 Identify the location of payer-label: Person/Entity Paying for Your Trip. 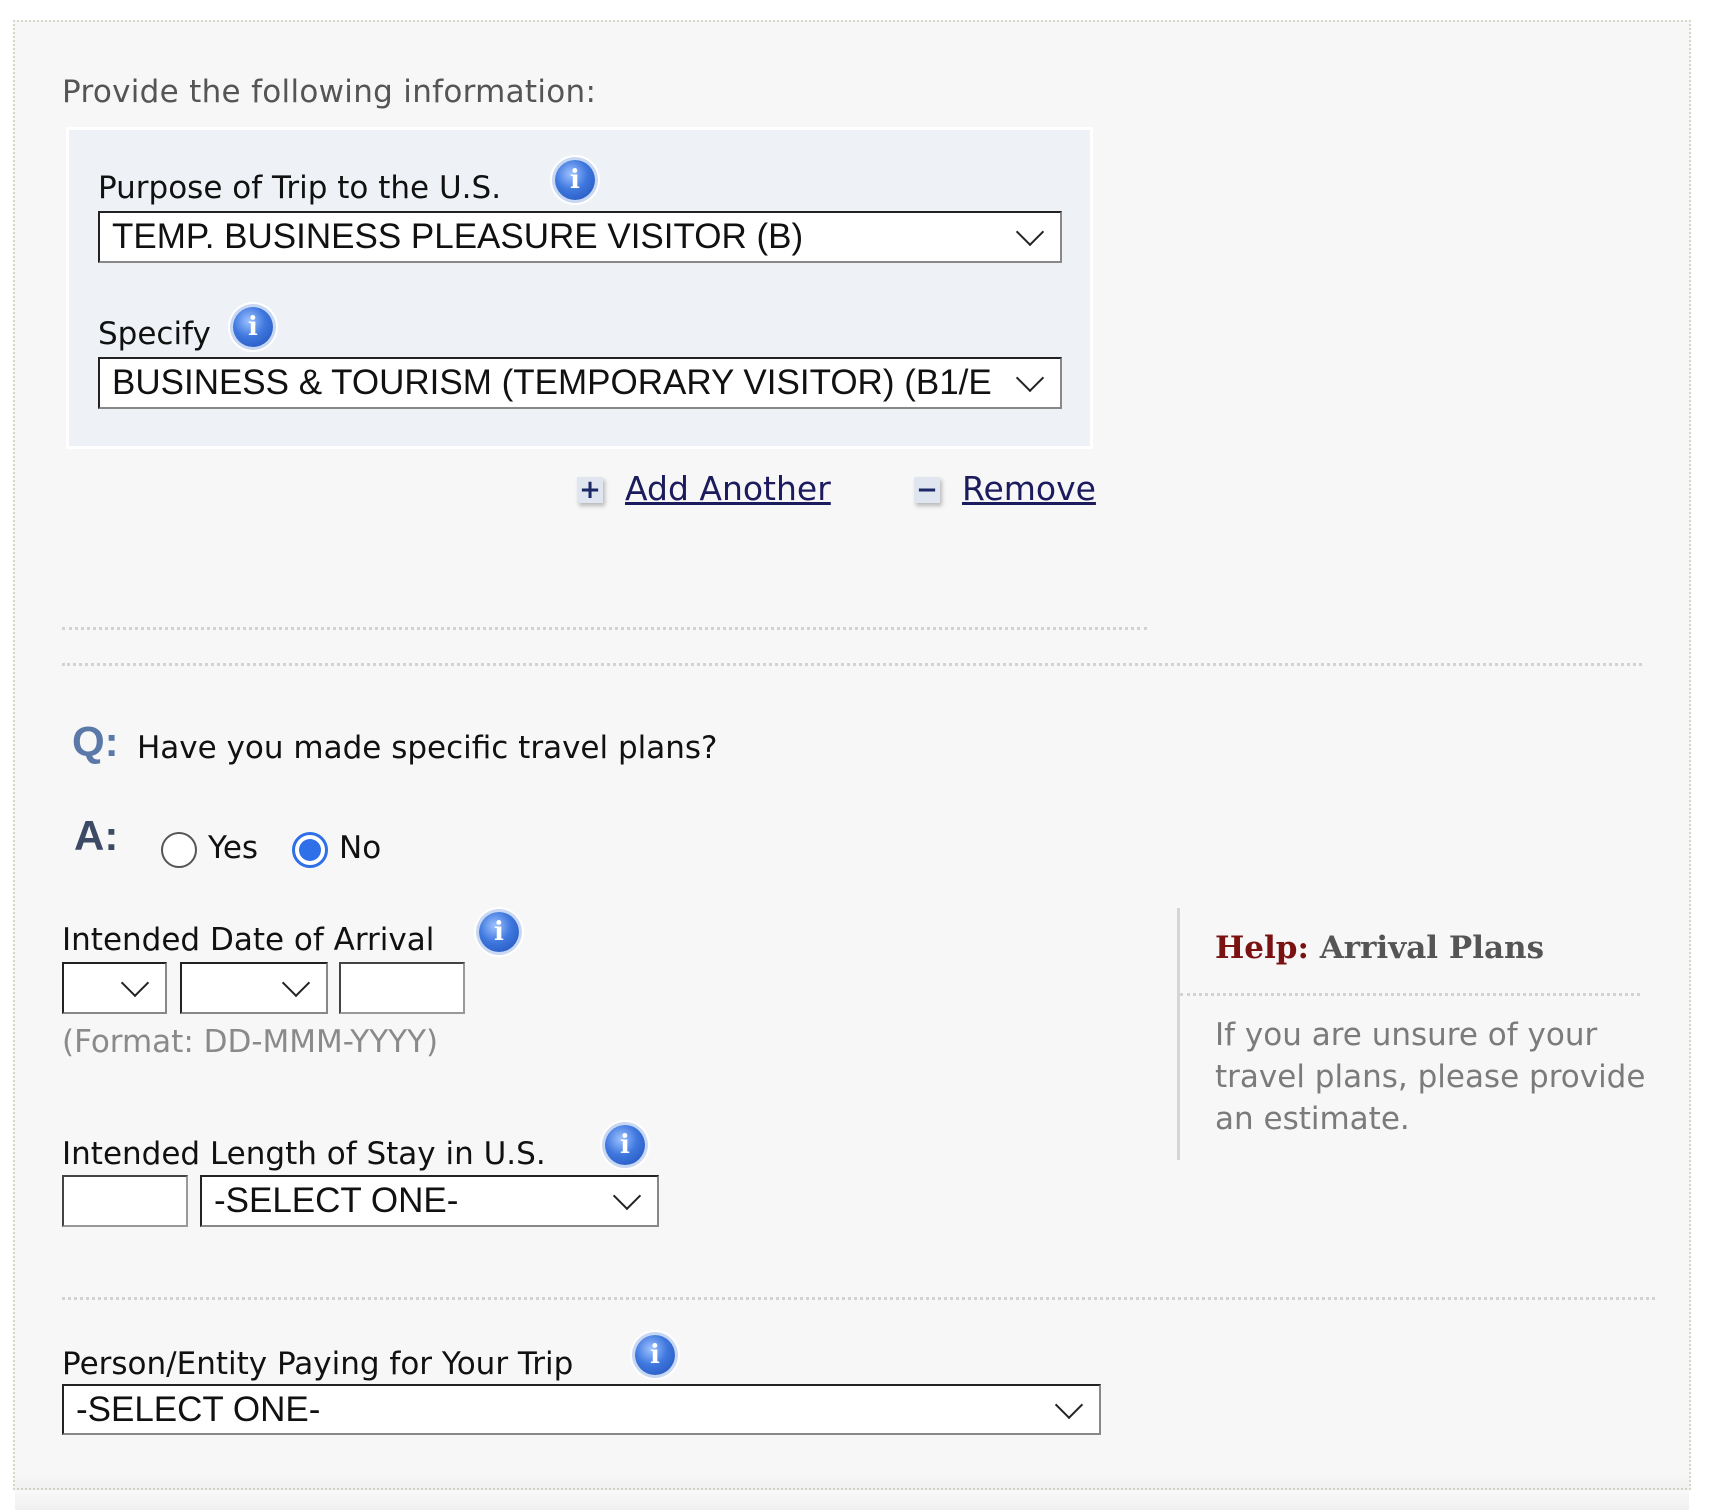
(318, 1364).